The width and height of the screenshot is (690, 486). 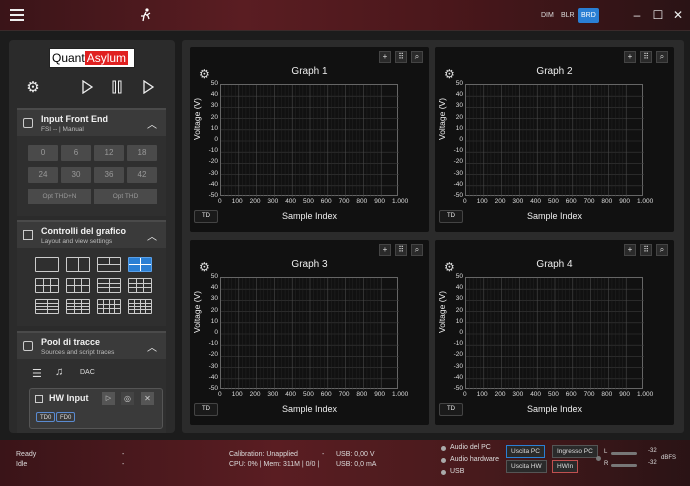 I want to click on meter-l-label: L, so click(x=606, y=452).